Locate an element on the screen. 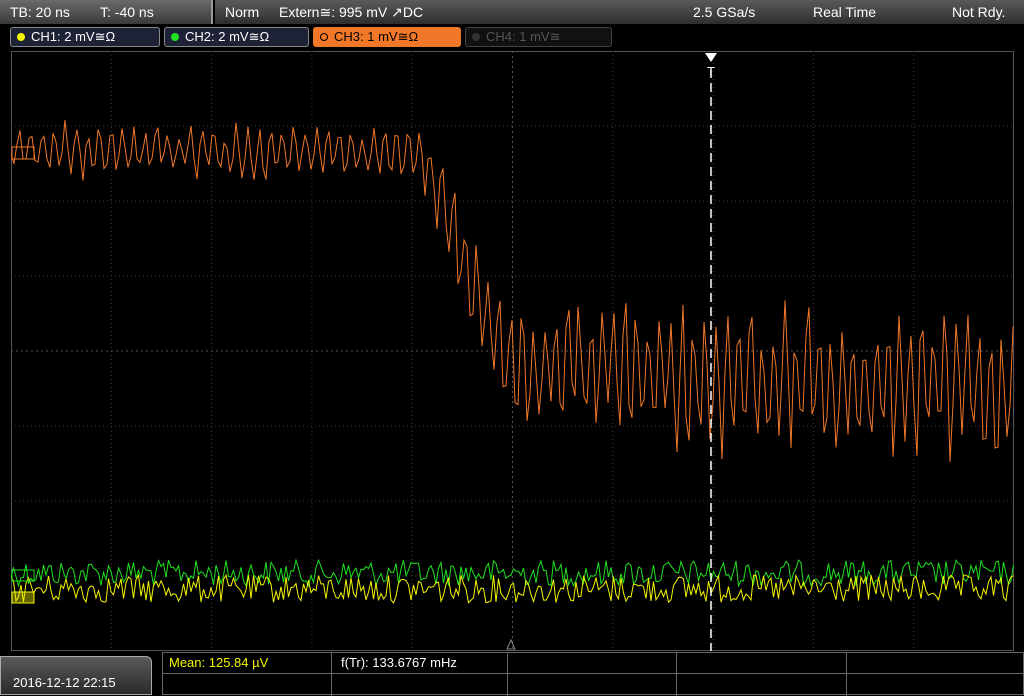 The width and height of the screenshot is (1024, 696). acquisition-mode: Real Time is located at coordinates (845, 12).